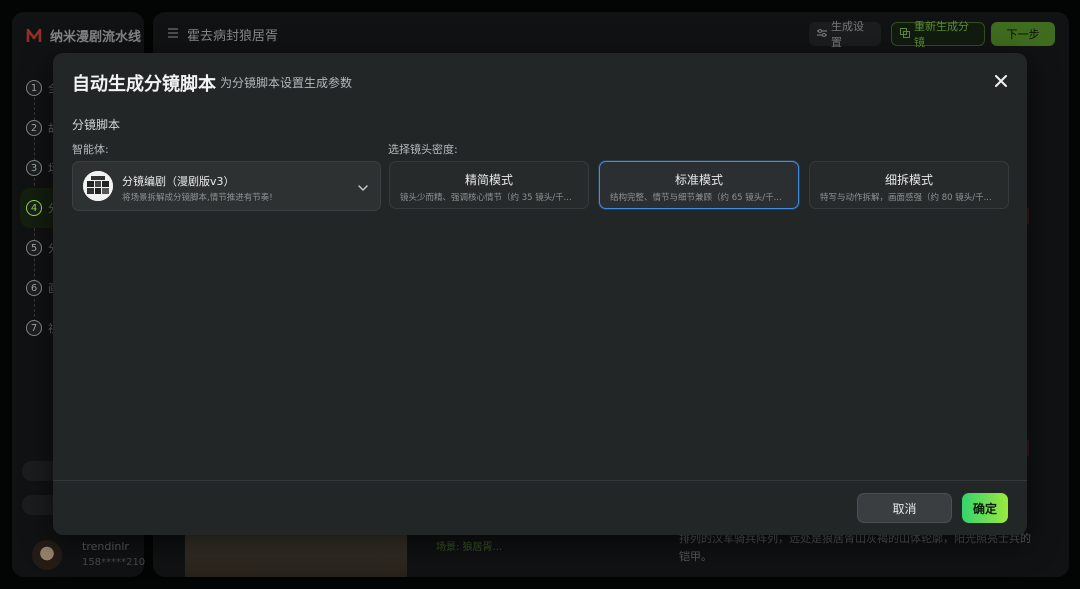  What do you see at coordinates (197, 198) in the screenshot?
I see `agent-description: 将场景拆解成分镜脚本,情节推进有节奏!` at bounding box center [197, 198].